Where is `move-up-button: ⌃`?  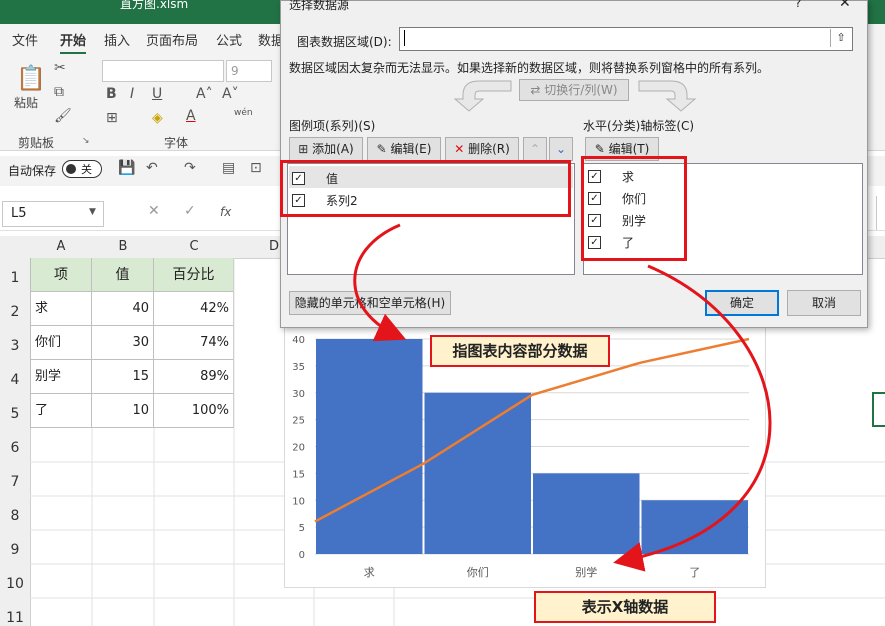
move-up-button: ⌃ is located at coordinates (535, 149).